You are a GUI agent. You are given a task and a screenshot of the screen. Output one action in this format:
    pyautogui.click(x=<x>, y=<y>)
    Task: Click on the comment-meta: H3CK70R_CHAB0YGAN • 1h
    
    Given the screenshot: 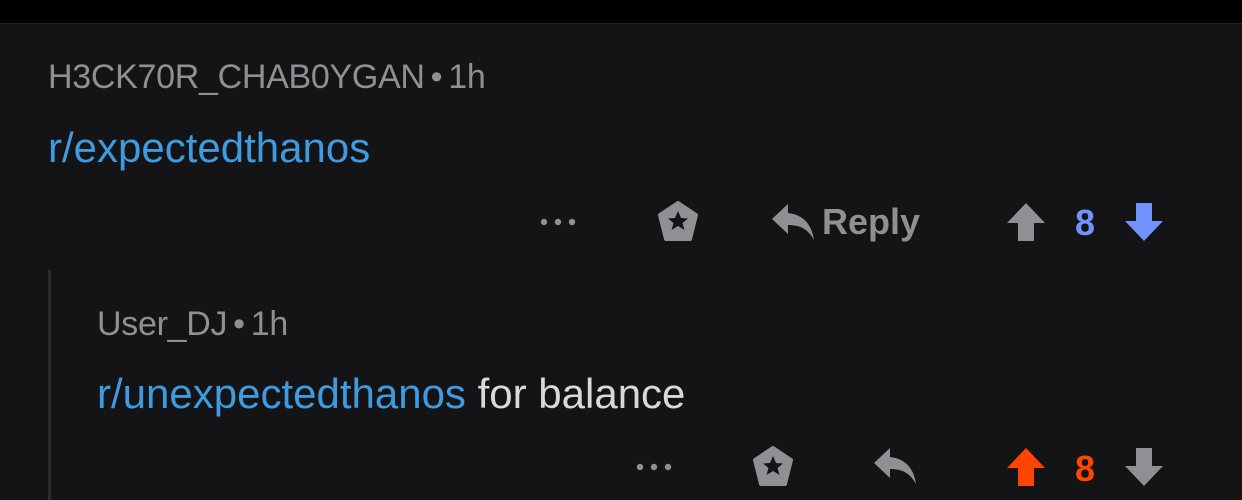 What is the action you would take?
    pyautogui.click(x=267, y=77)
    